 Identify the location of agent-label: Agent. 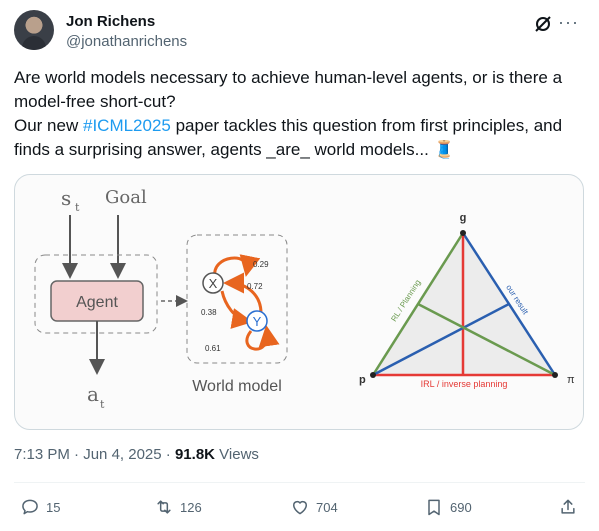
(97, 302).